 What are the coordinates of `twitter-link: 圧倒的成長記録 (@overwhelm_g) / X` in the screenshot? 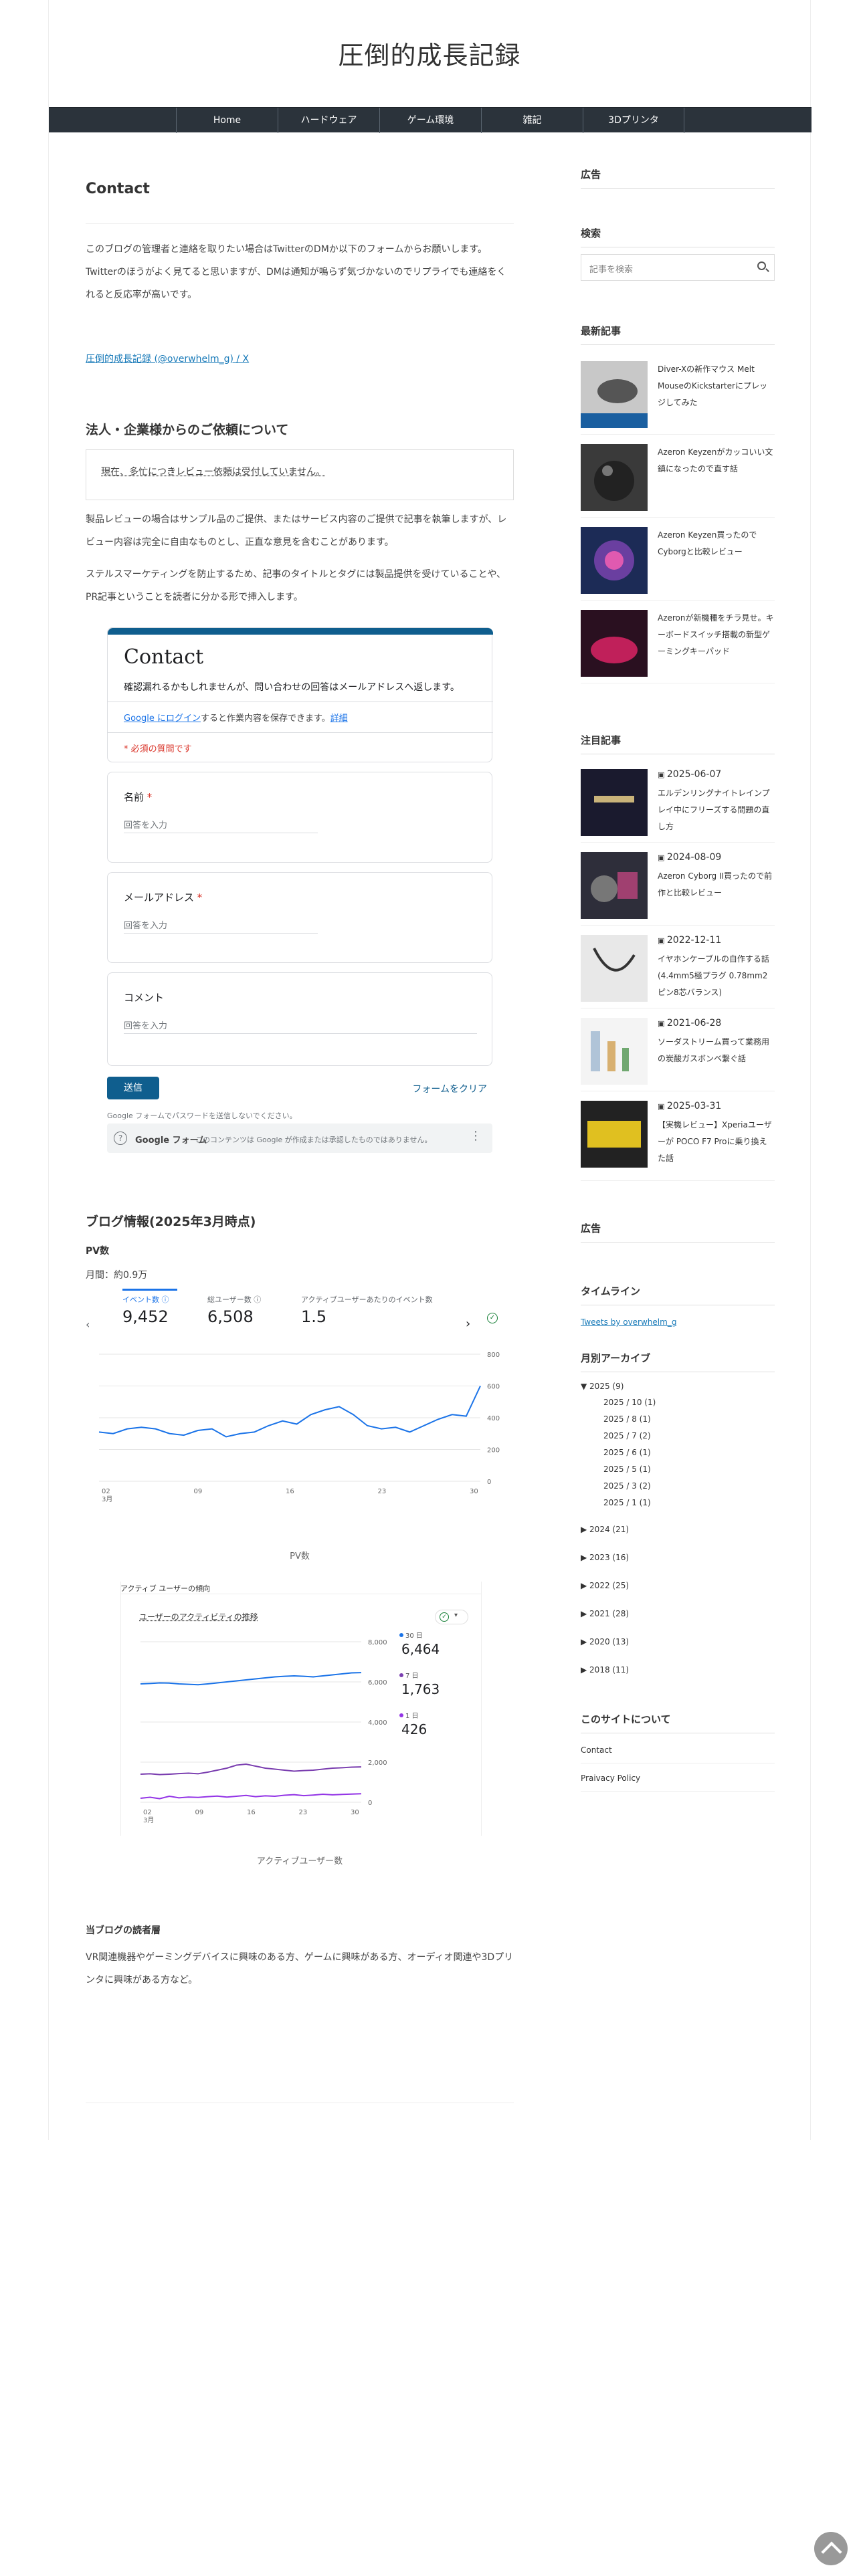 It's located at (167, 359).